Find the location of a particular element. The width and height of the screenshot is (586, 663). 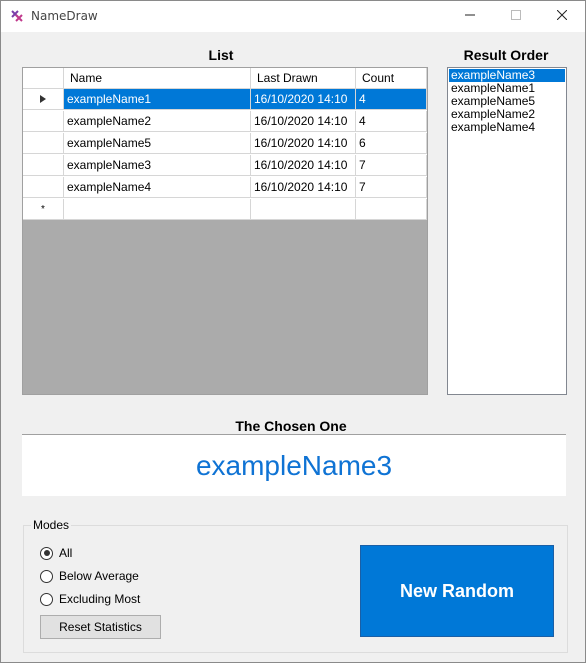

table-row: exampleName3 16/10/2020 14:10 7 is located at coordinates (225, 166).